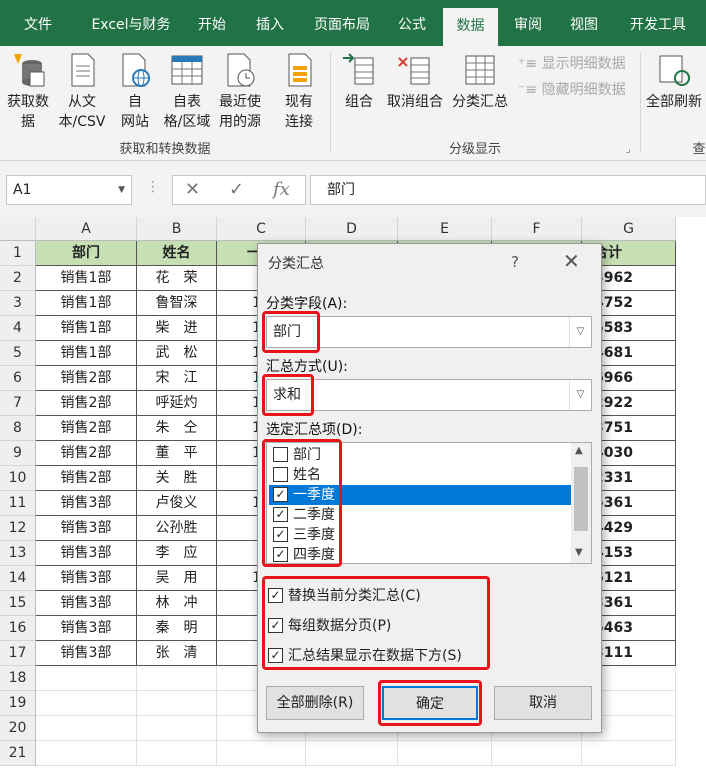  What do you see at coordinates (177, 628) in the screenshot?
I see `table-cell: 秦 明` at bounding box center [177, 628].